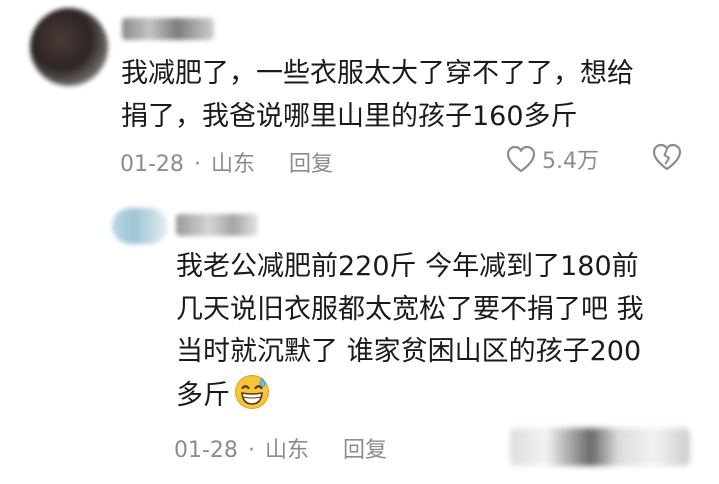 Image resolution: width=719 pixels, height=484 pixels. Describe the element at coordinates (410, 309) in the screenshot. I see `comment-line: 几天说旧衣服都太宽松了要不捐了吧 我` at that location.